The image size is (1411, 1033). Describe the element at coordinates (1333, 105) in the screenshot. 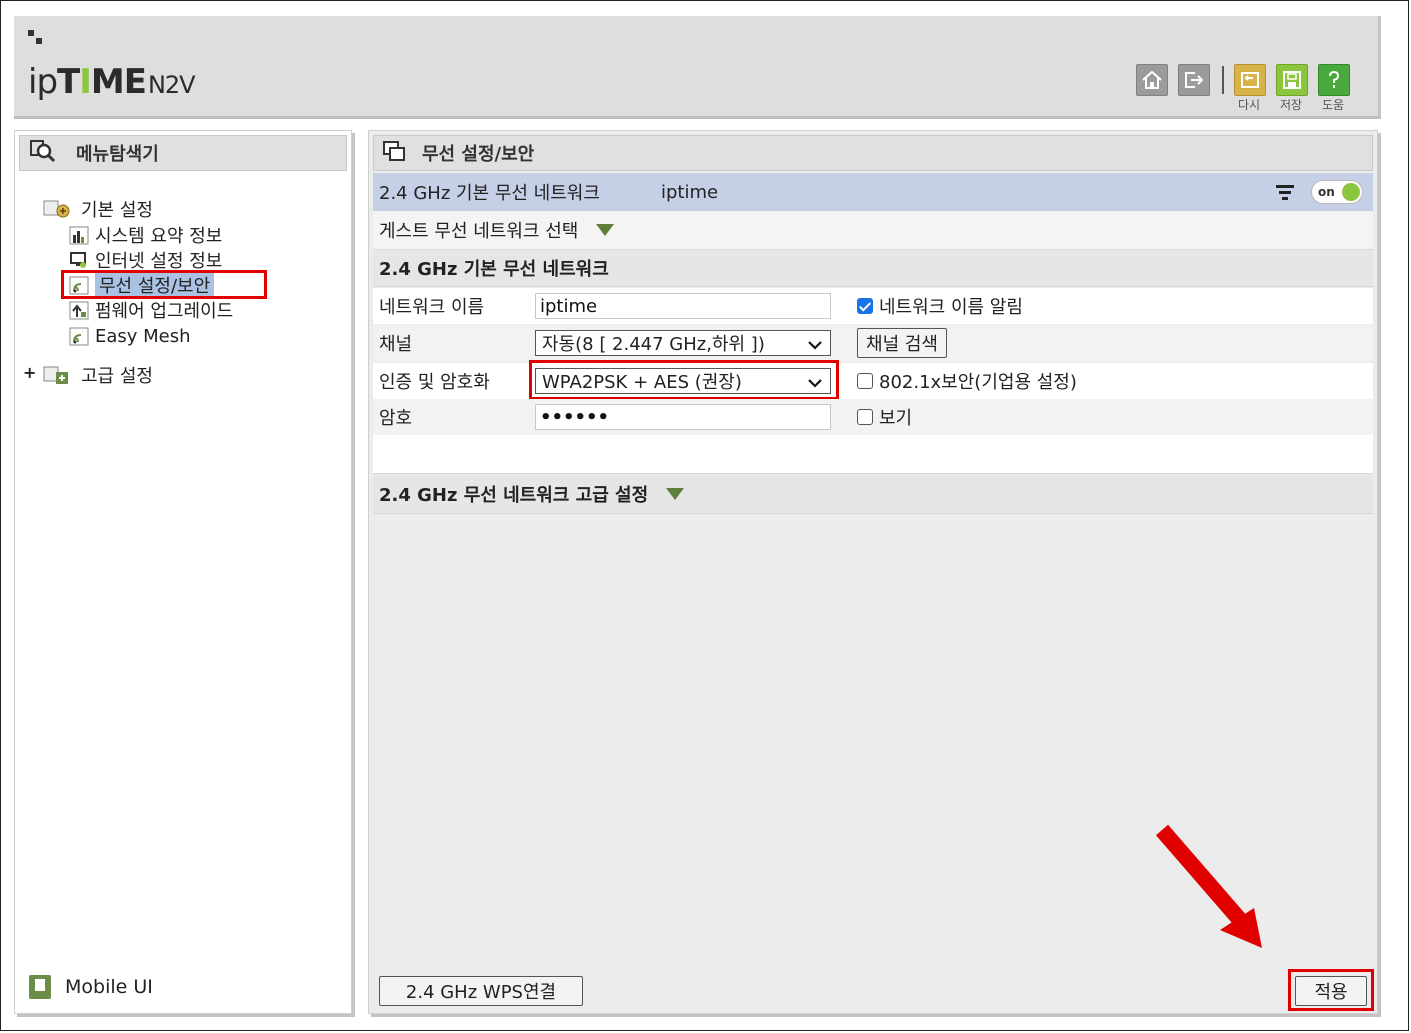

I see `help-label: 도움` at that location.